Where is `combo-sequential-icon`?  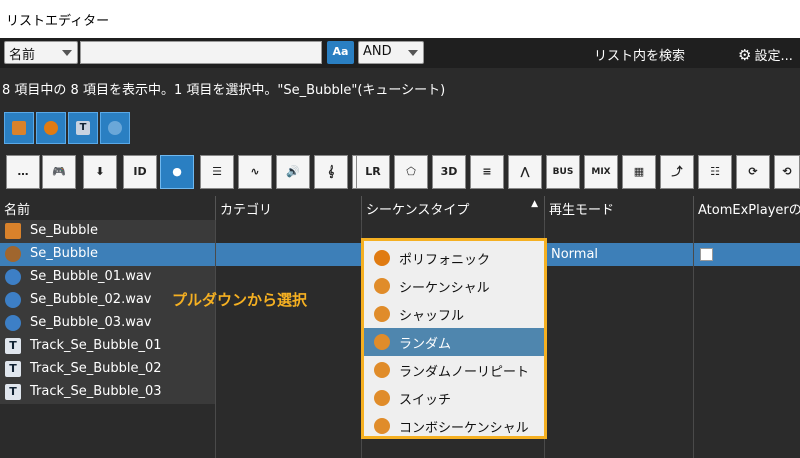 combo-sequential-icon is located at coordinates (382, 426).